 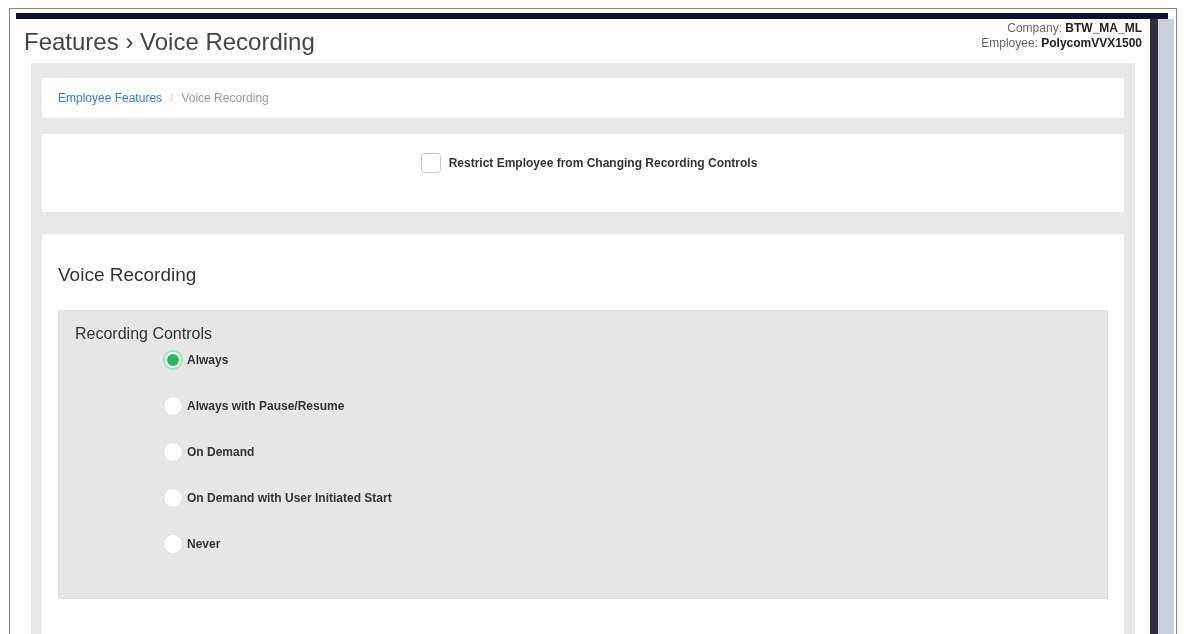 I want to click on radio-label: Always with Pause/Resume, so click(x=266, y=406).